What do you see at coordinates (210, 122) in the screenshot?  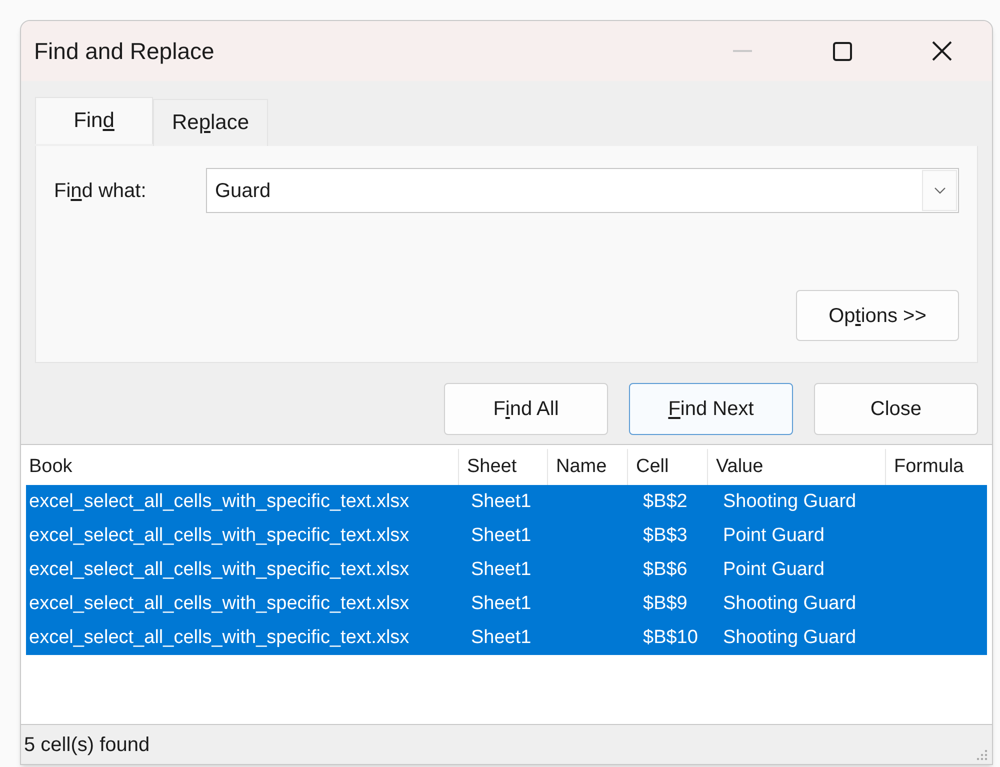 I see `tab: Replace` at bounding box center [210, 122].